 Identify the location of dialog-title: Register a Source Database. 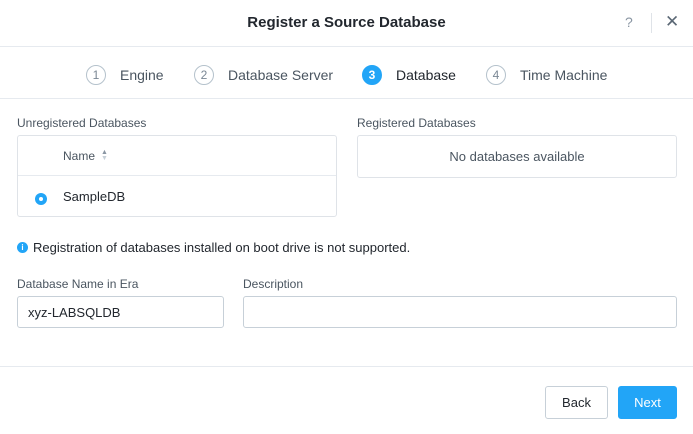
(346, 22).